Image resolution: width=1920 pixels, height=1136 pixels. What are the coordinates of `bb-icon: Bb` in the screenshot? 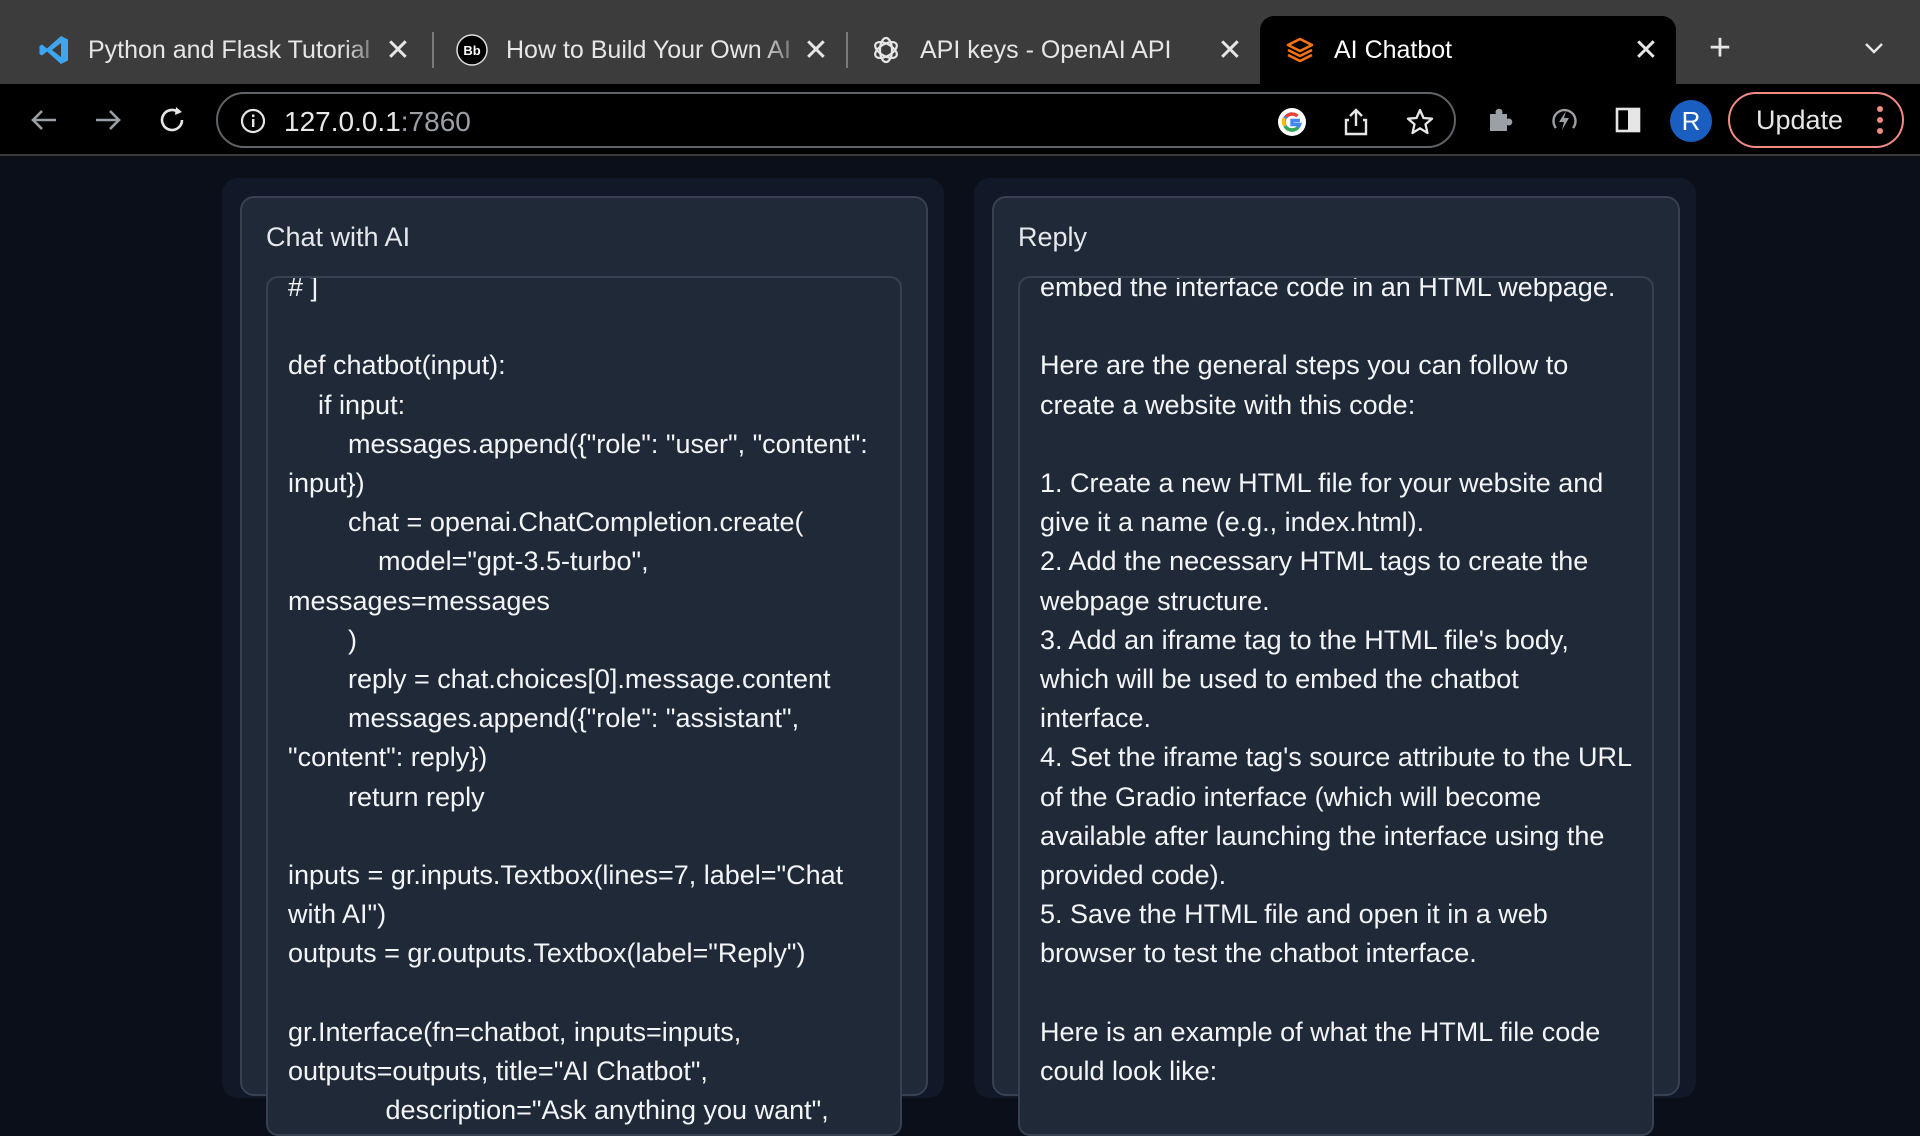 It's located at (472, 50).